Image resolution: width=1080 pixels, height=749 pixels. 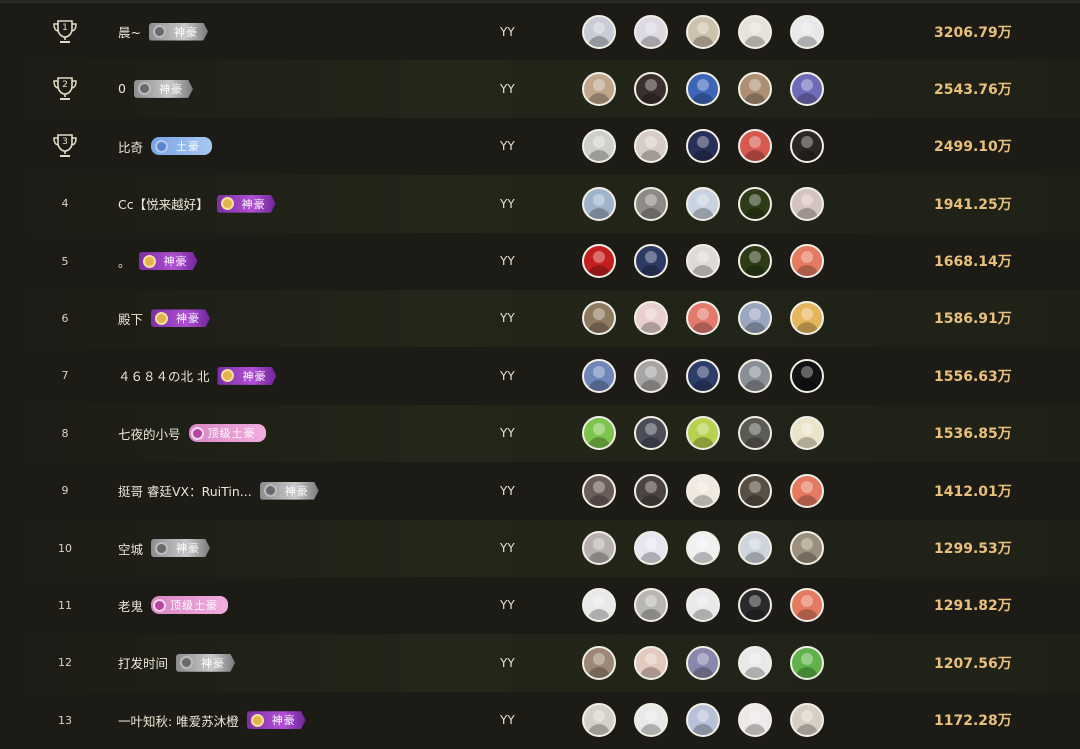 What do you see at coordinates (540, 32) in the screenshot?
I see `table-row: 1 晨~ 神豪 YY 3206.79万` at bounding box center [540, 32].